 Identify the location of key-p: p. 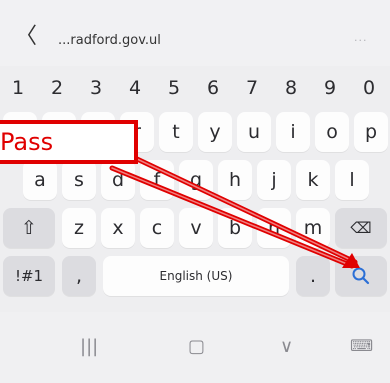
(371, 132).